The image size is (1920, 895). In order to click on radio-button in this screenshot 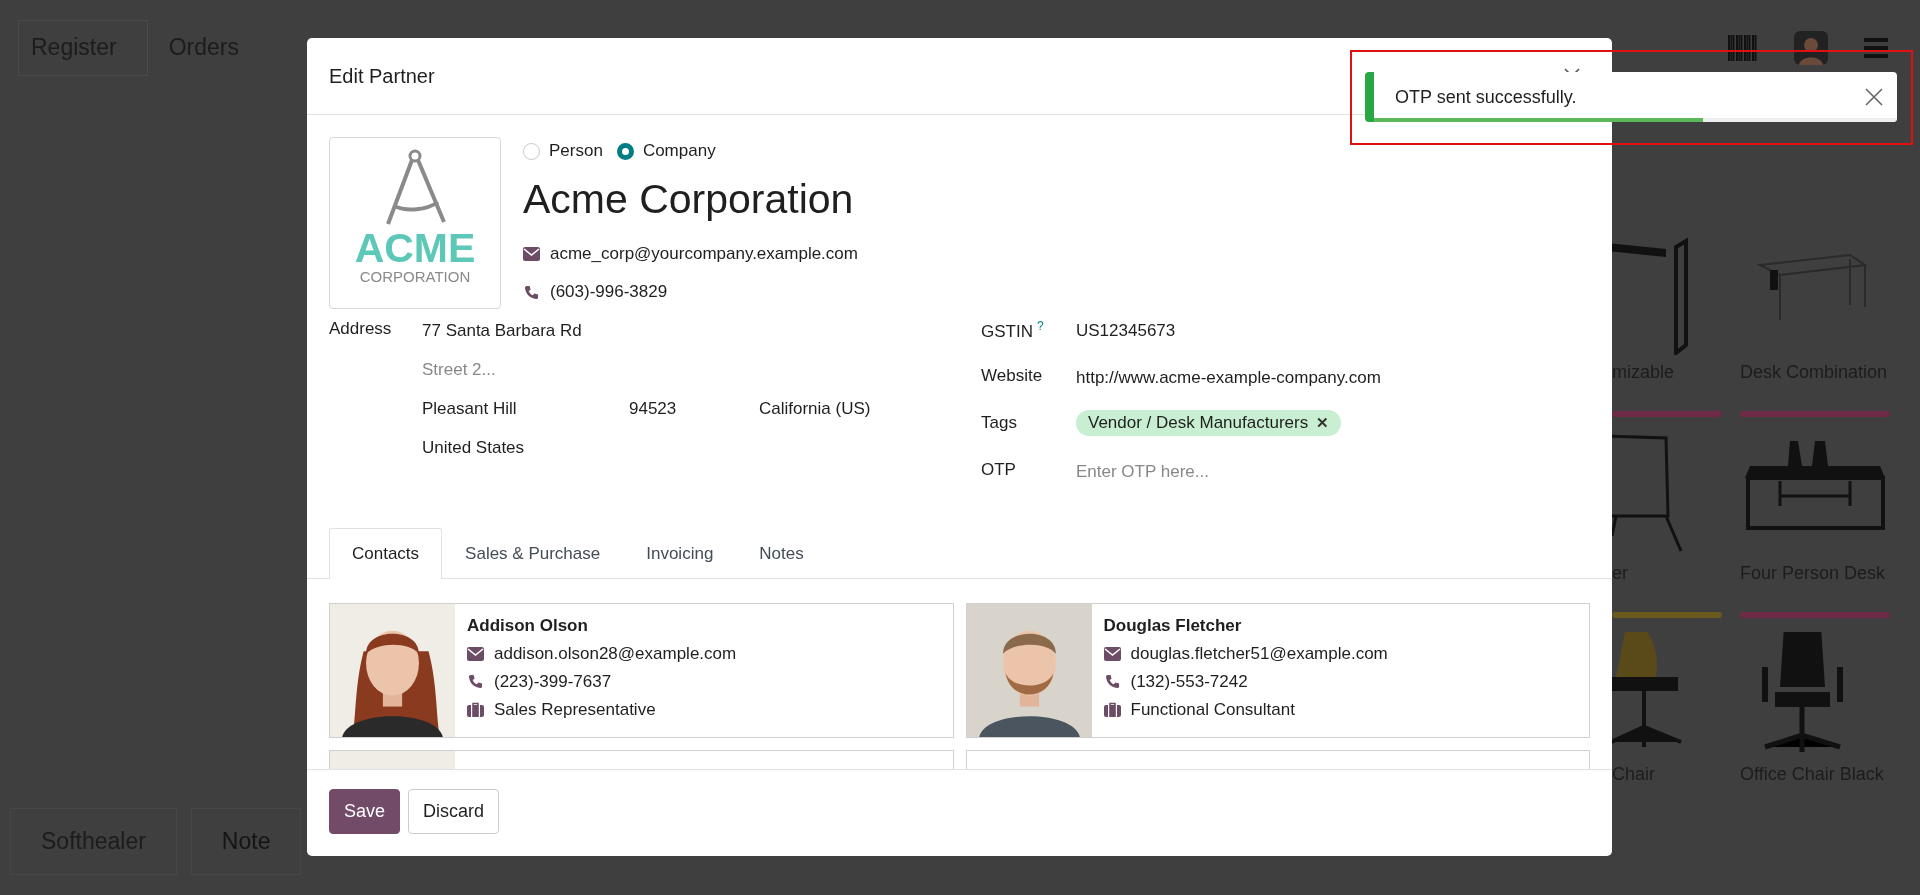, I will do `click(625, 151)`.